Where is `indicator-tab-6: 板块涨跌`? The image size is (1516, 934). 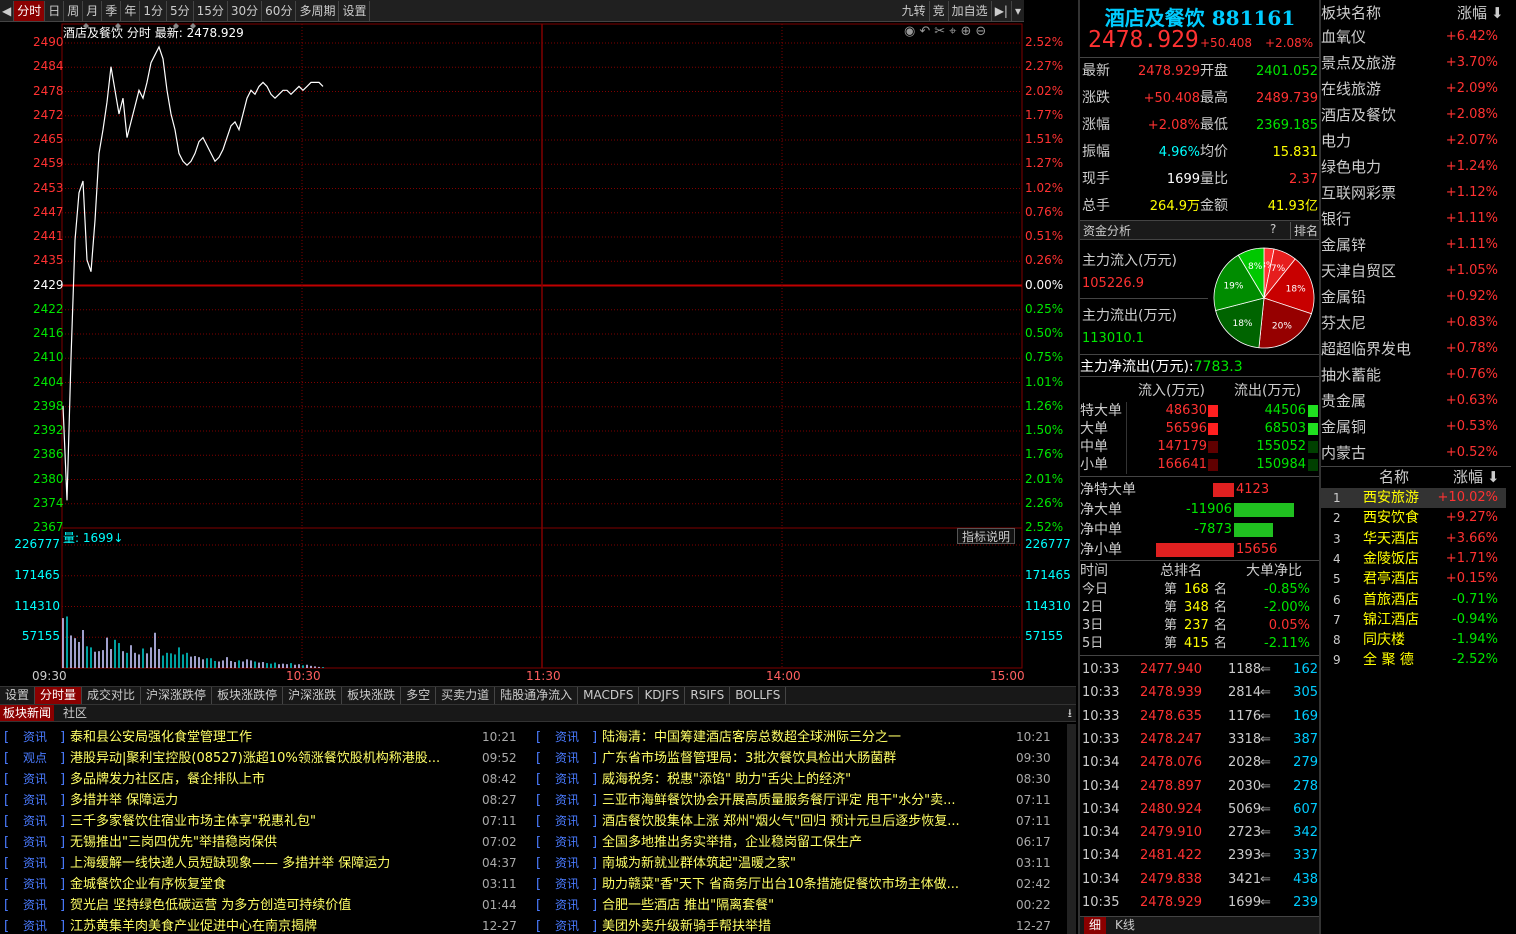
indicator-tab-6: 板块涨跌 is located at coordinates (372, 695).